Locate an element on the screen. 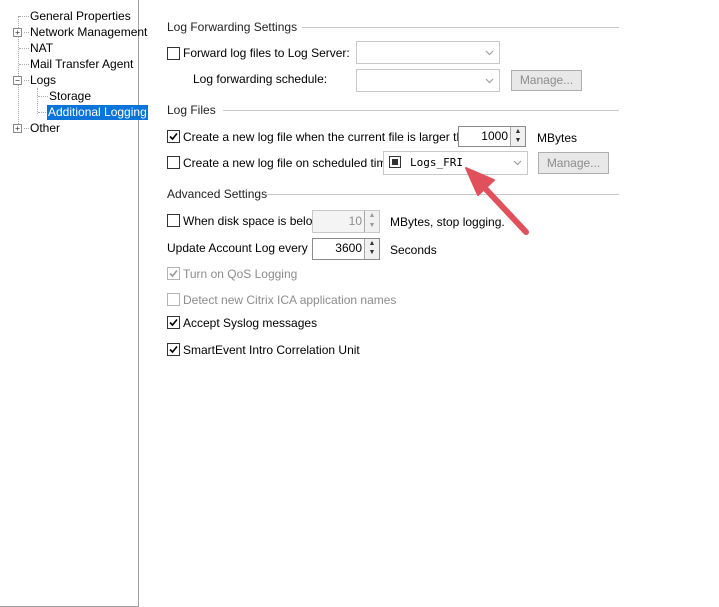 The height and width of the screenshot is (607, 719). tree-item-nat: NAT is located at coordinates (41, 48).